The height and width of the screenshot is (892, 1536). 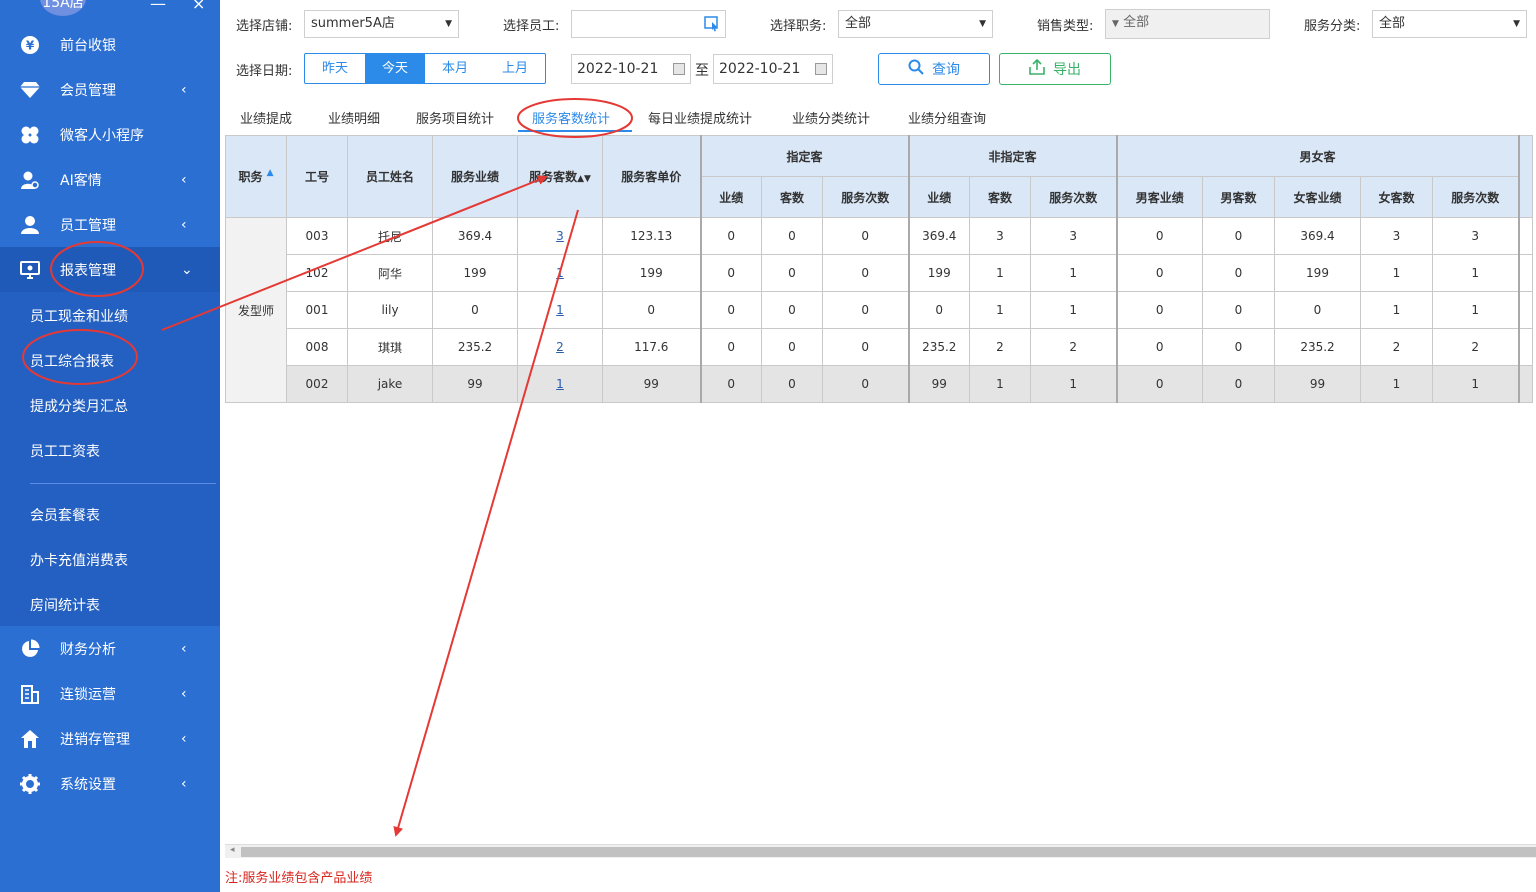 I want to click on export-icon, so click(x=1037, y=68).